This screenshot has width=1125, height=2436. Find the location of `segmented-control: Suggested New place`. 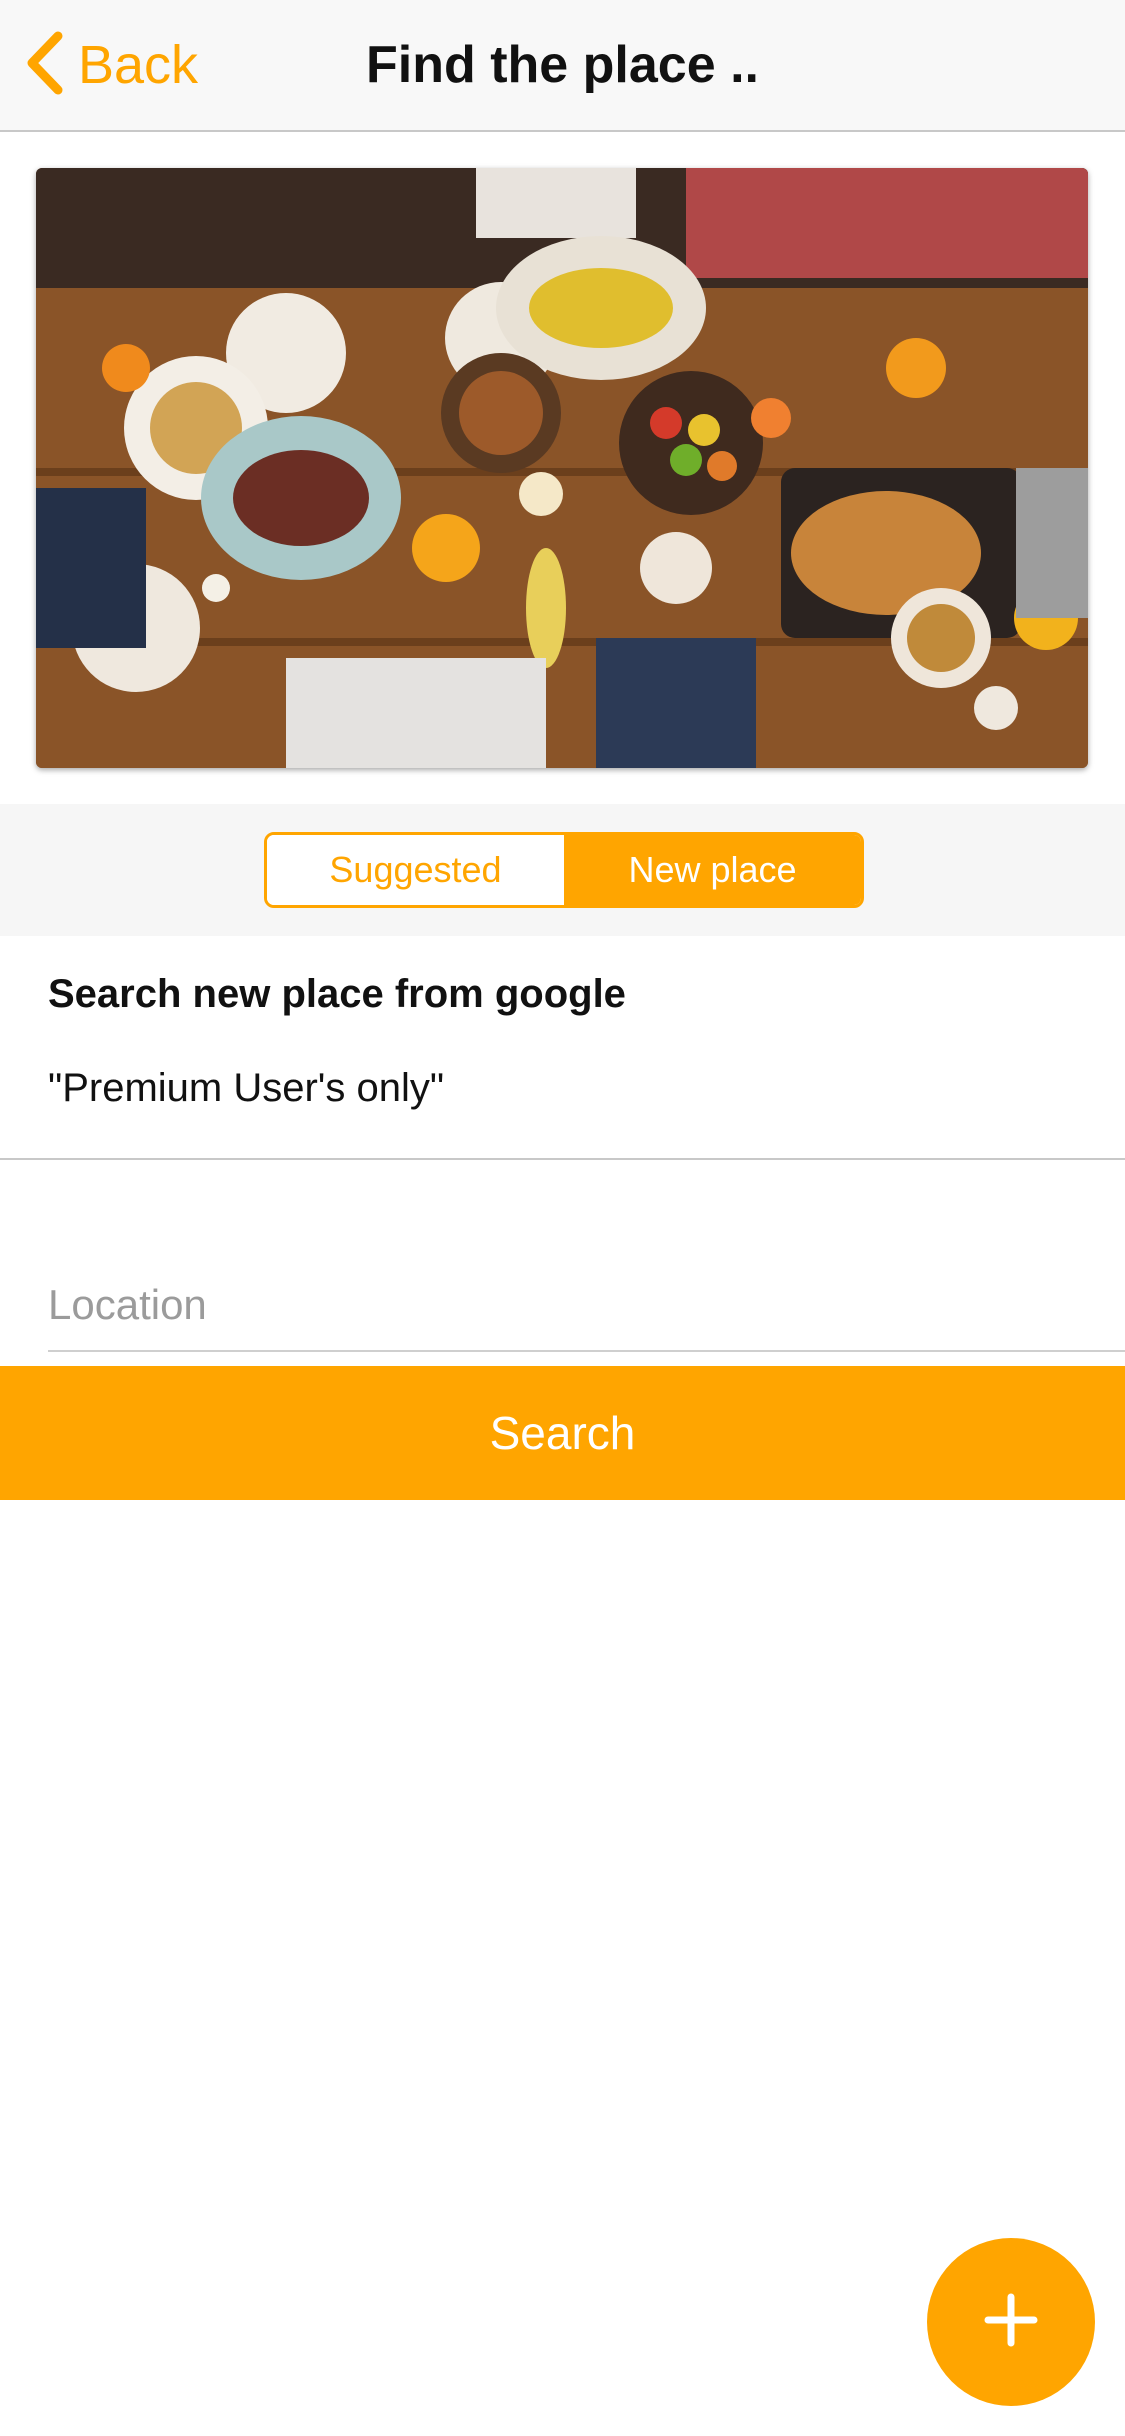

segmented-control: Suggested New place is located at coordinates (564, 870).